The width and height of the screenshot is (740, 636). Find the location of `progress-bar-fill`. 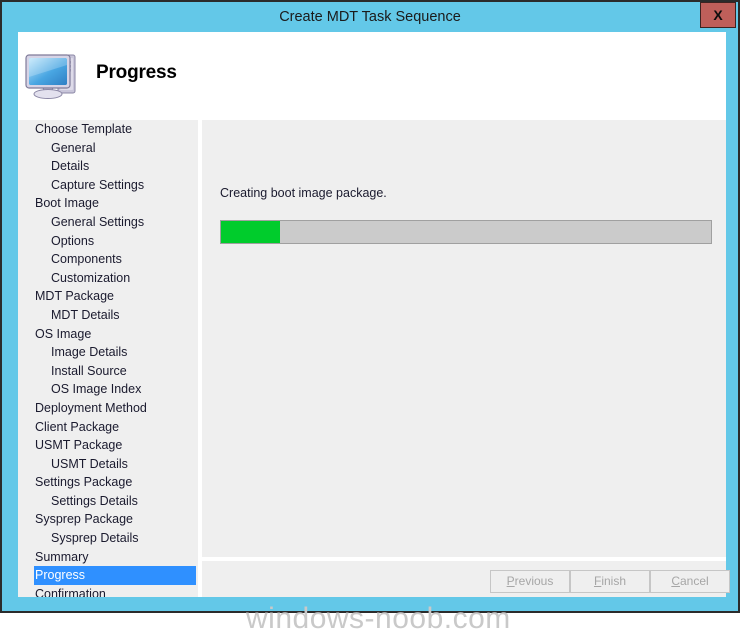

progress-bar-fill is located at coordinates (250, 232).